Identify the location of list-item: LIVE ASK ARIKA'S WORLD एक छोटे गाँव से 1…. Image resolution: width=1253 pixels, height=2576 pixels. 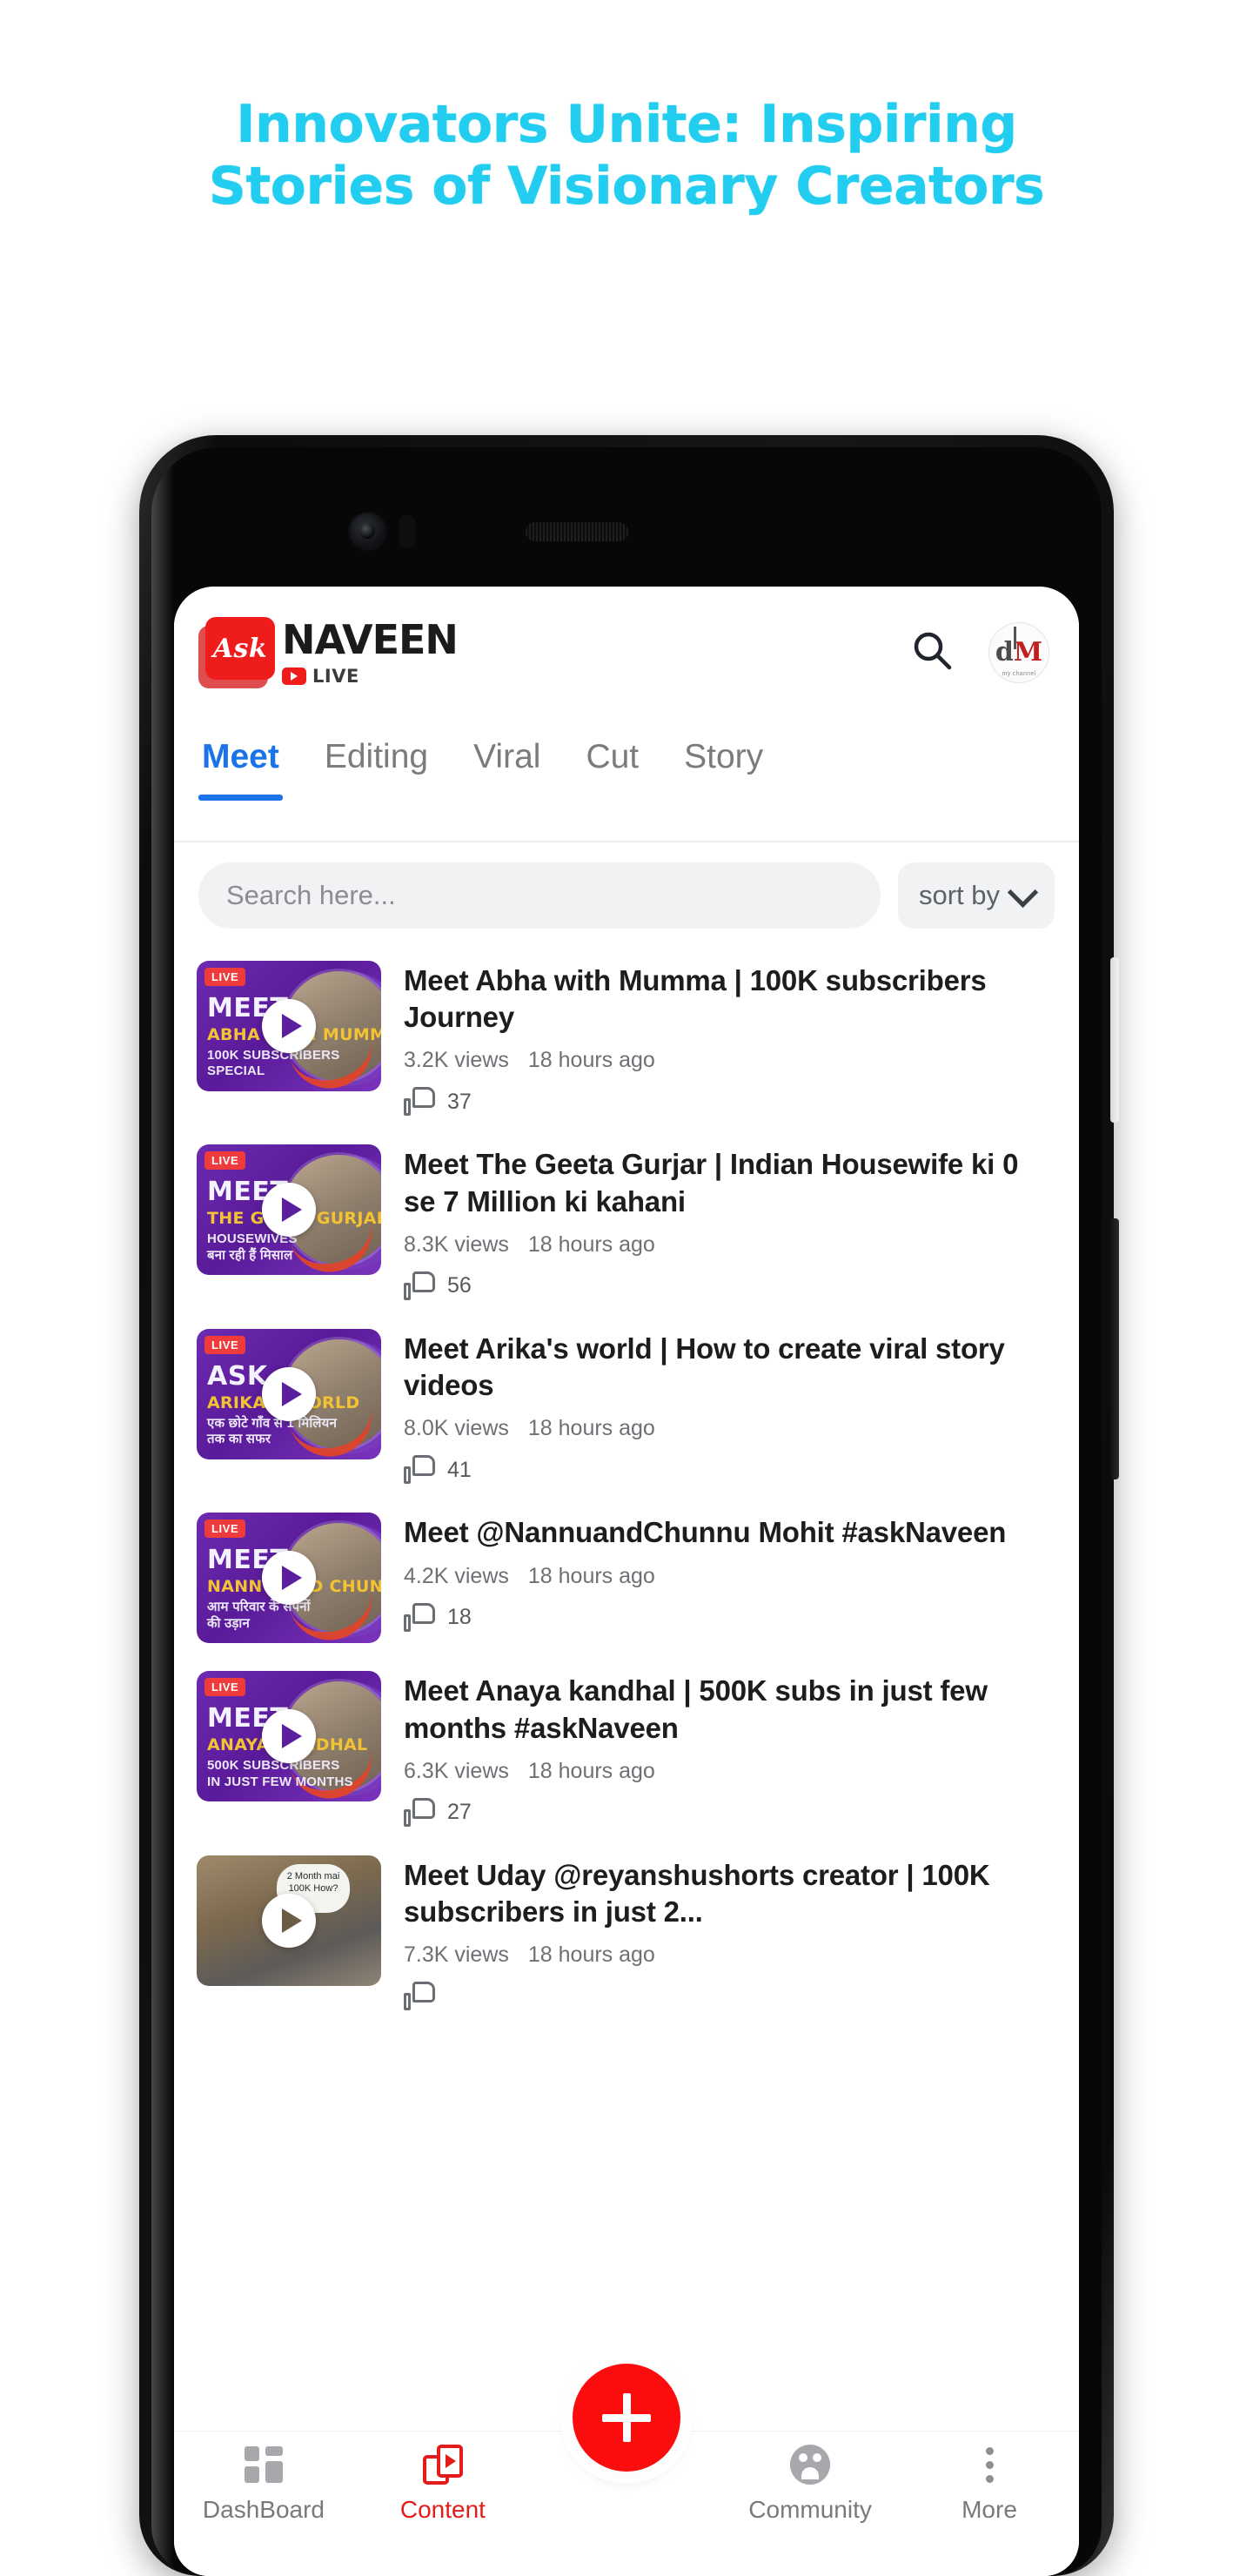
(626, 1408).